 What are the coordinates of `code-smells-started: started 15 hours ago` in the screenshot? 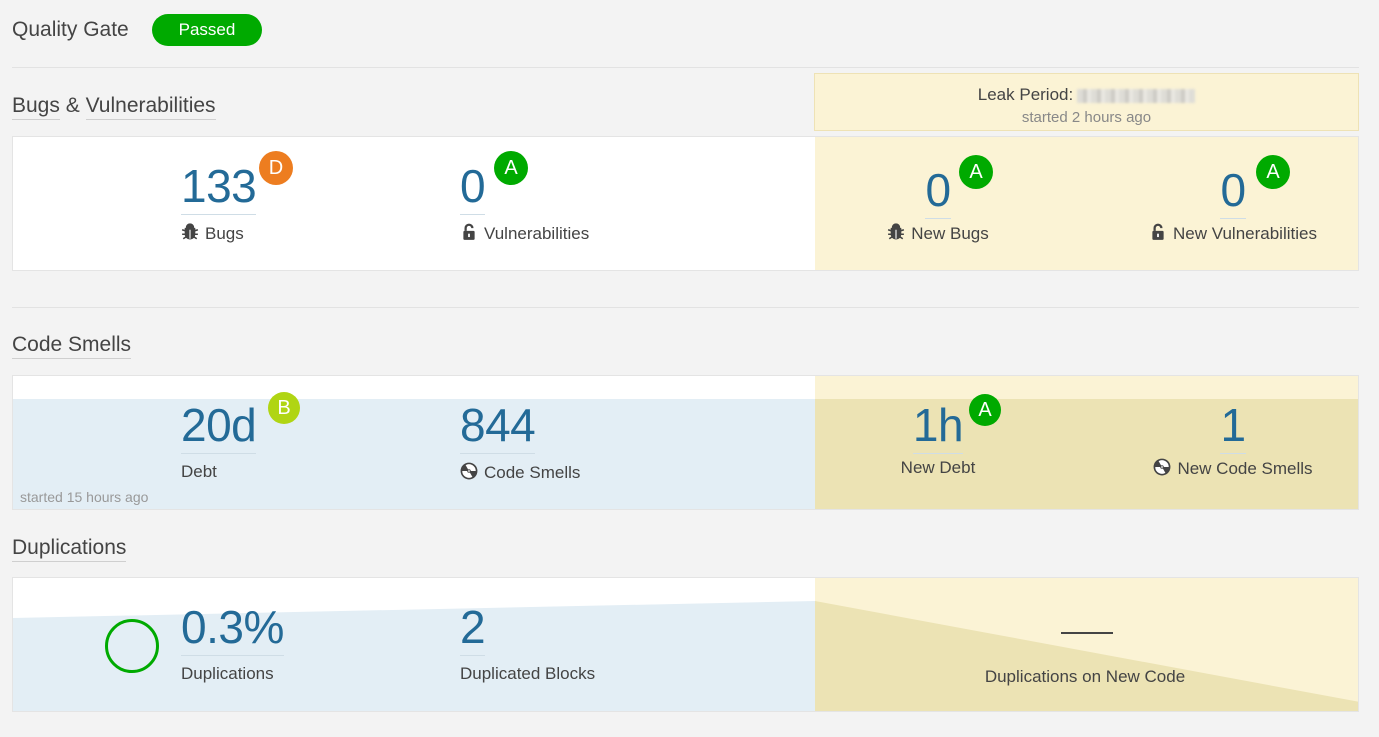 It's located at (84, 497).